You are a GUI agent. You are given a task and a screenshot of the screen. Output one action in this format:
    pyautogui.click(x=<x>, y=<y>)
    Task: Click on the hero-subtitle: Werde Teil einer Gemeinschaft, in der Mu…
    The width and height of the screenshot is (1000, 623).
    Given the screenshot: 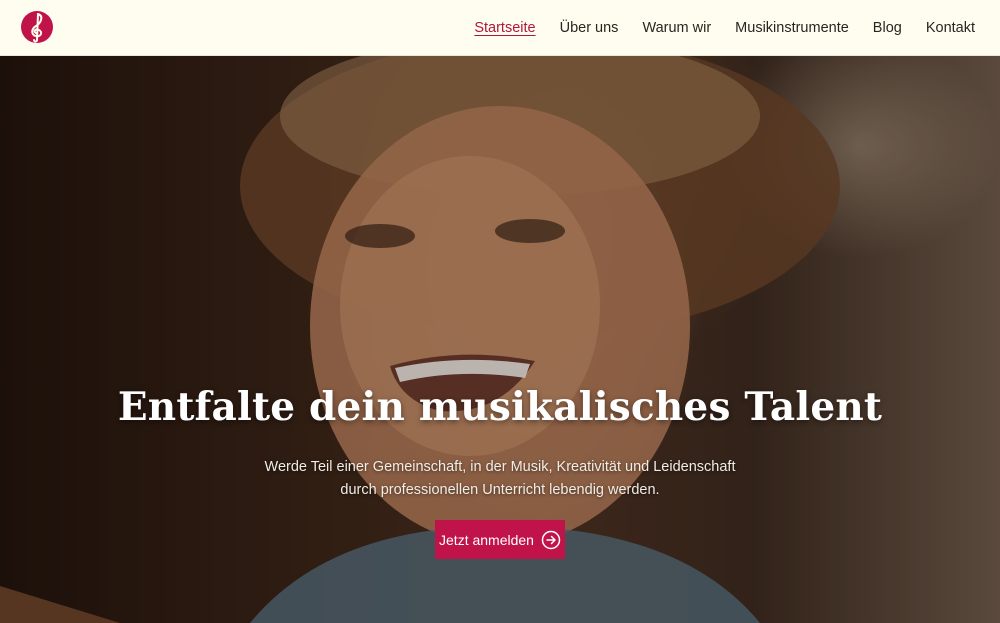 What is the action you would take?
    pyautogui.click(x=500, y=479)
    